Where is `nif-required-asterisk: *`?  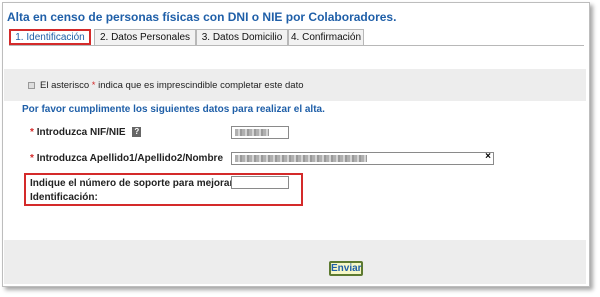
nif-required-asterisk: * is located at coordinates (32, 132).